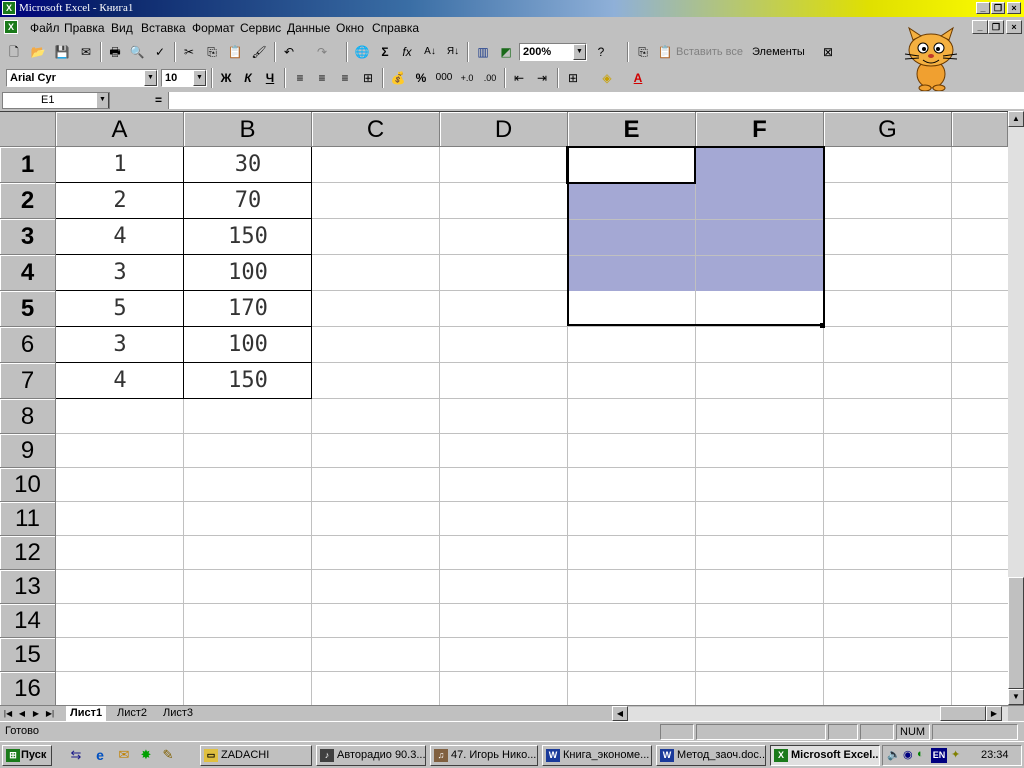  I want to click on help-icon: ?, so click(601, 52).